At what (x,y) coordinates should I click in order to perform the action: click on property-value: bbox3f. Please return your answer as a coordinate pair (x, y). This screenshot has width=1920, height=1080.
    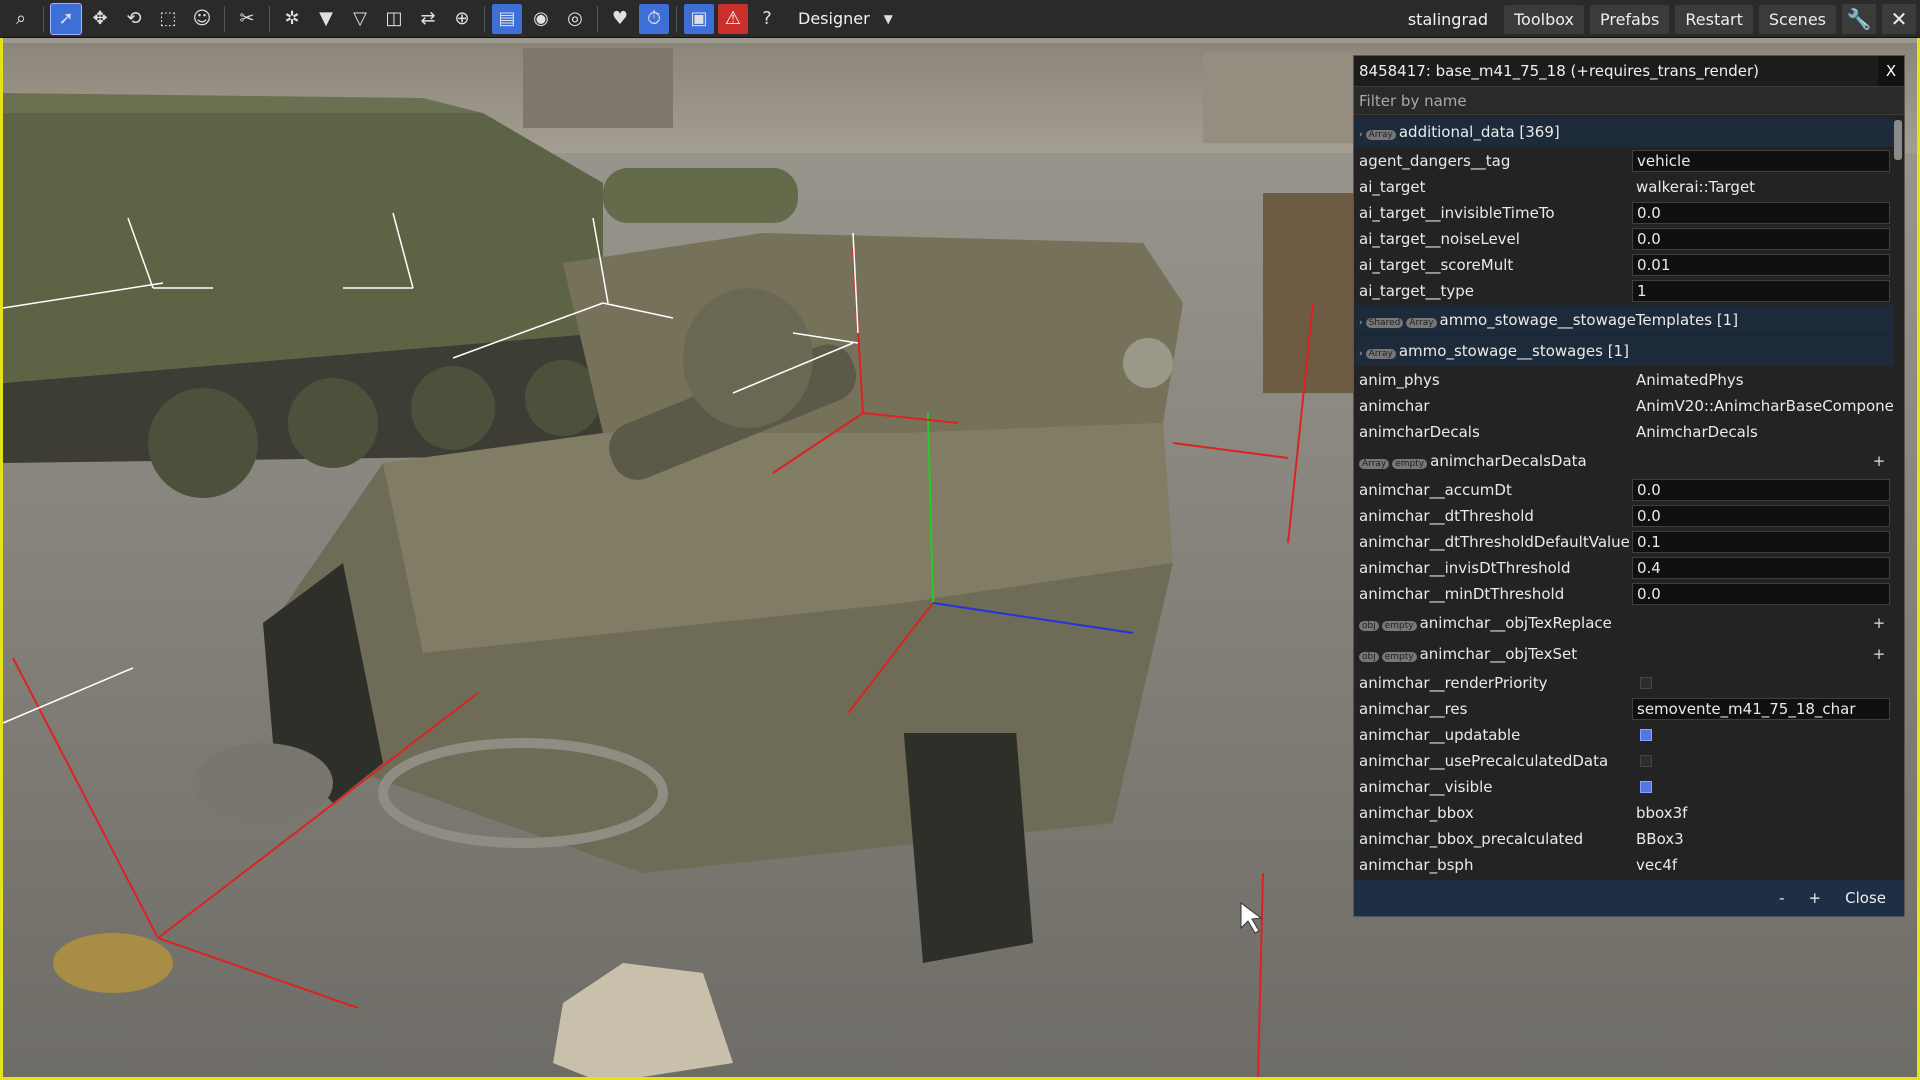
    Looking at the image, I should click on (1662, 813).